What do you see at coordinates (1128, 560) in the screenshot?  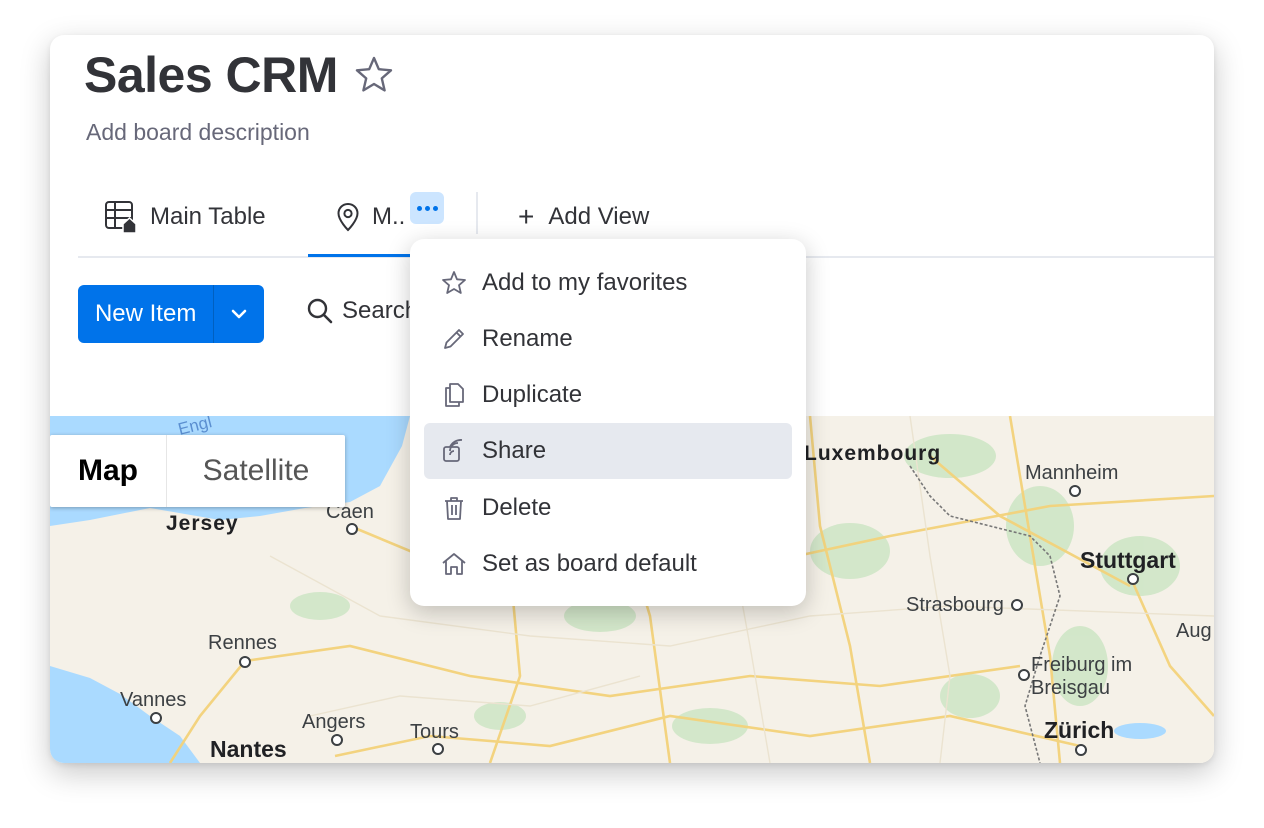 I see `map-label-stuttgart: Stuttgart` at bounding box center [1128, 560].